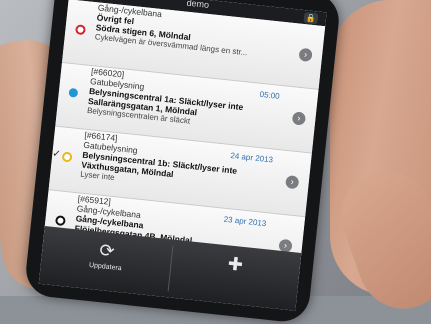  I want to click on chevron-right-icon: ›, so click(305, 55).